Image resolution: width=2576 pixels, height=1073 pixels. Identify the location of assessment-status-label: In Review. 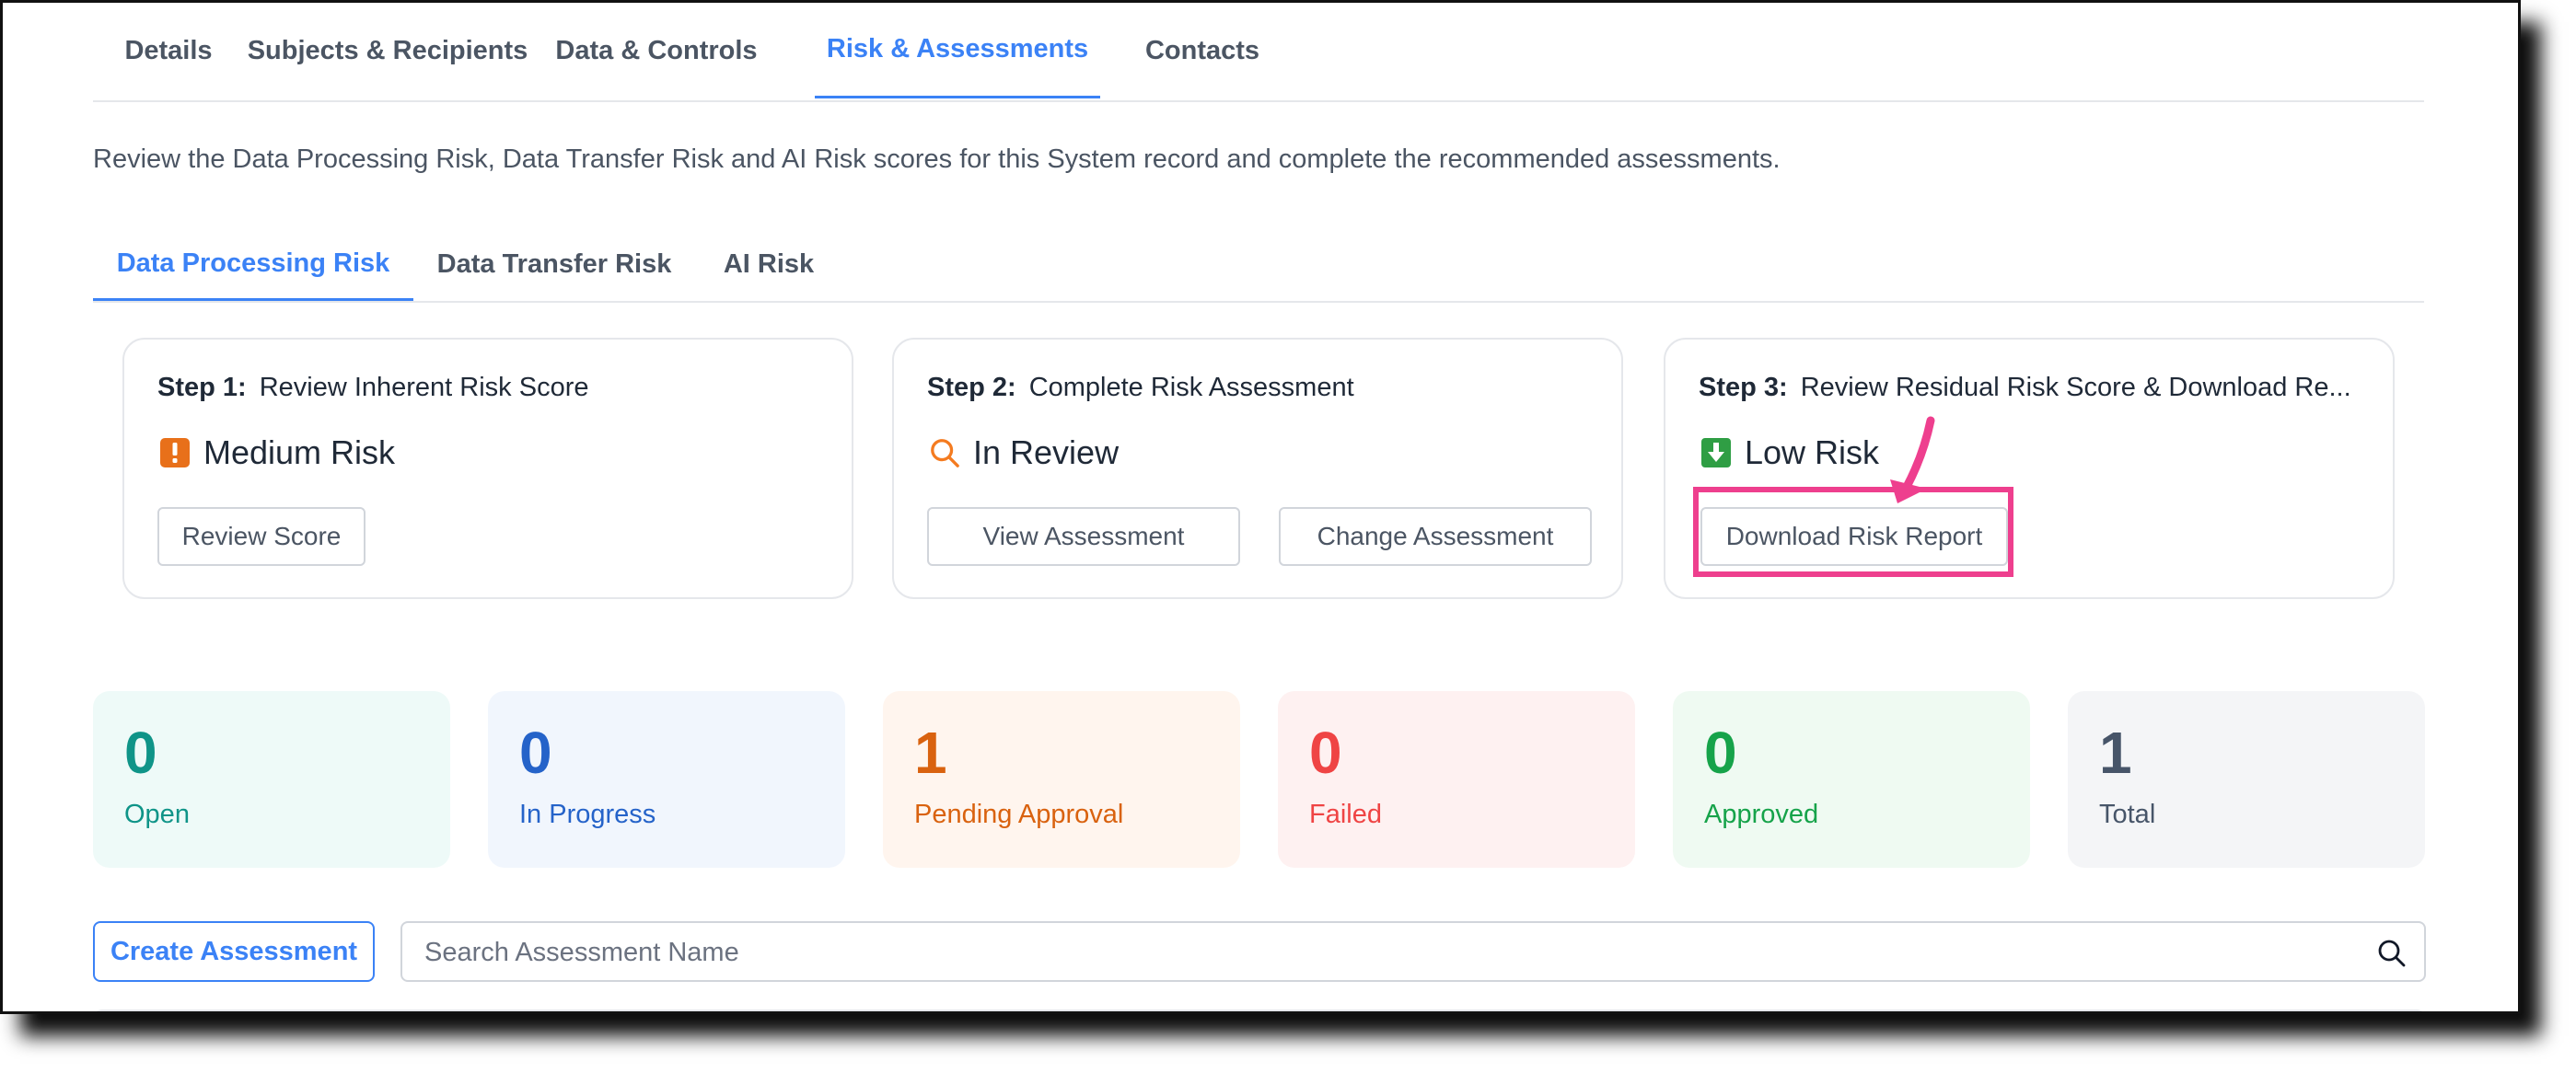
(1046, 452).